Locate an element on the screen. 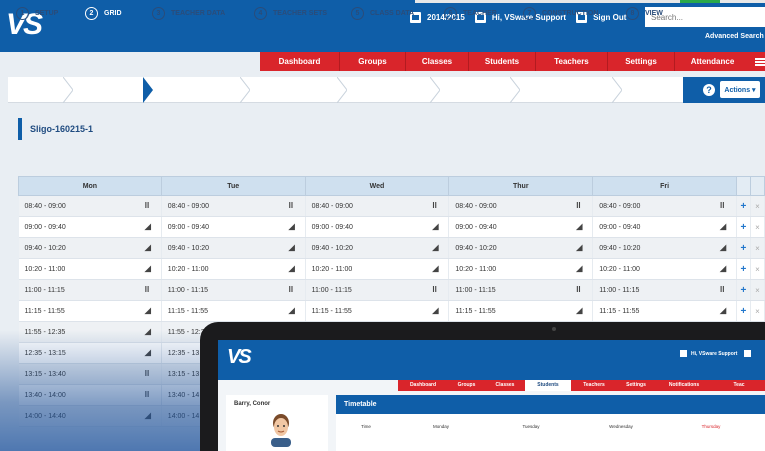 Image resolution: width=765 pixels, height=451 pixels. tablet-nav-classes: Classes is located at coordinates (505, 385).